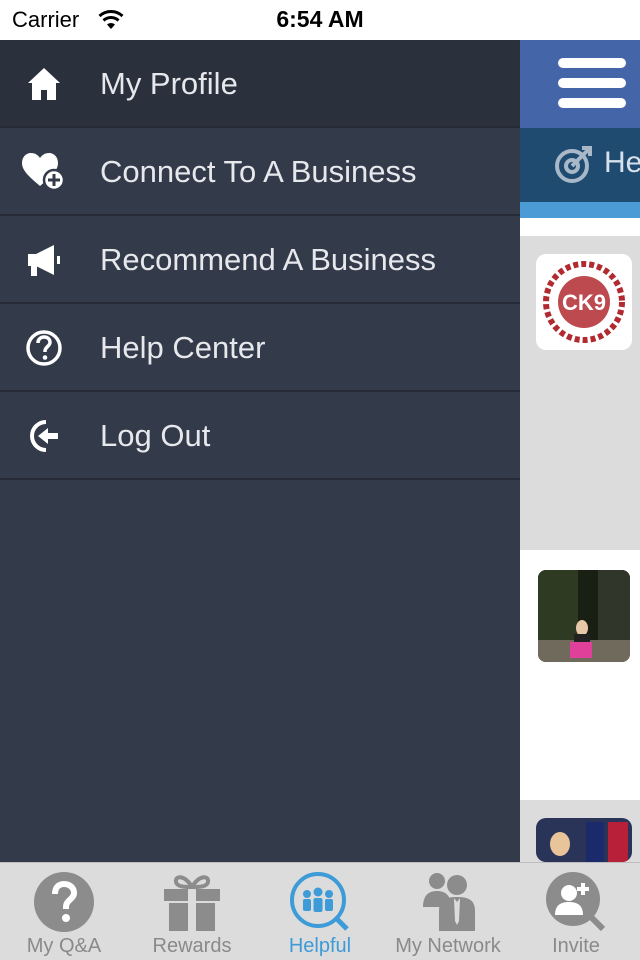  I want to click on tab-rewards: Rewards, so click(192, 911).